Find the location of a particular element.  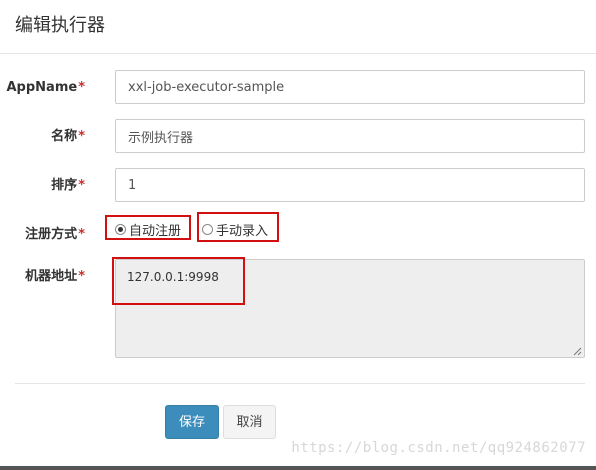

radio-checked-icon is located at coordinates (120, 229).